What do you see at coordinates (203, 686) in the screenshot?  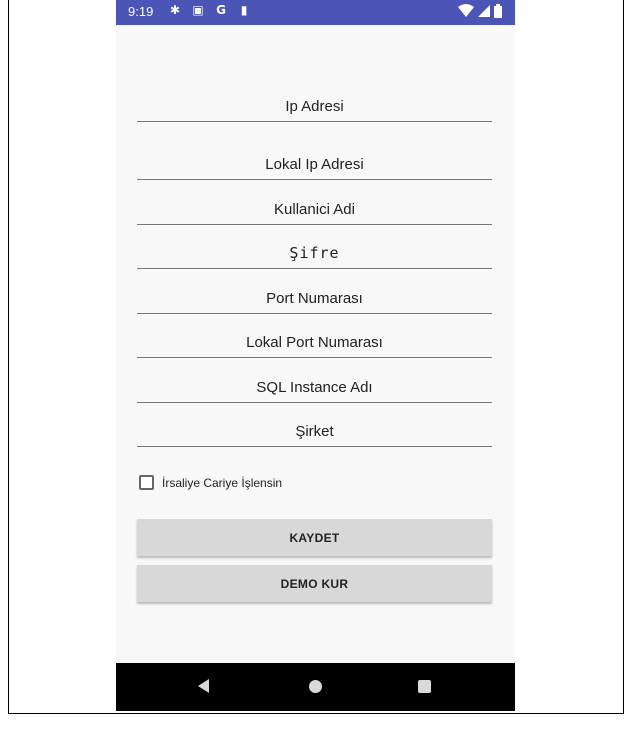 I see `back-icon` at bounding box center [203, 686].